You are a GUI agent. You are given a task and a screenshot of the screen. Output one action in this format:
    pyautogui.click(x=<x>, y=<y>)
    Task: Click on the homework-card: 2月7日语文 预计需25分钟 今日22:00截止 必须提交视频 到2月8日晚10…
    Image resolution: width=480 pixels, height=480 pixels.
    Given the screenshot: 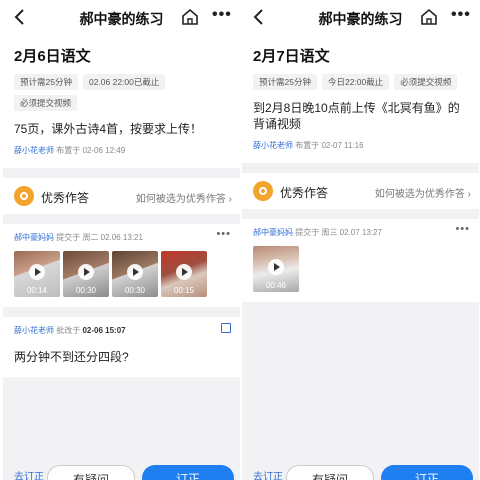 What is the action you would take?
    pyautogui.click(x=360, y=99)
    